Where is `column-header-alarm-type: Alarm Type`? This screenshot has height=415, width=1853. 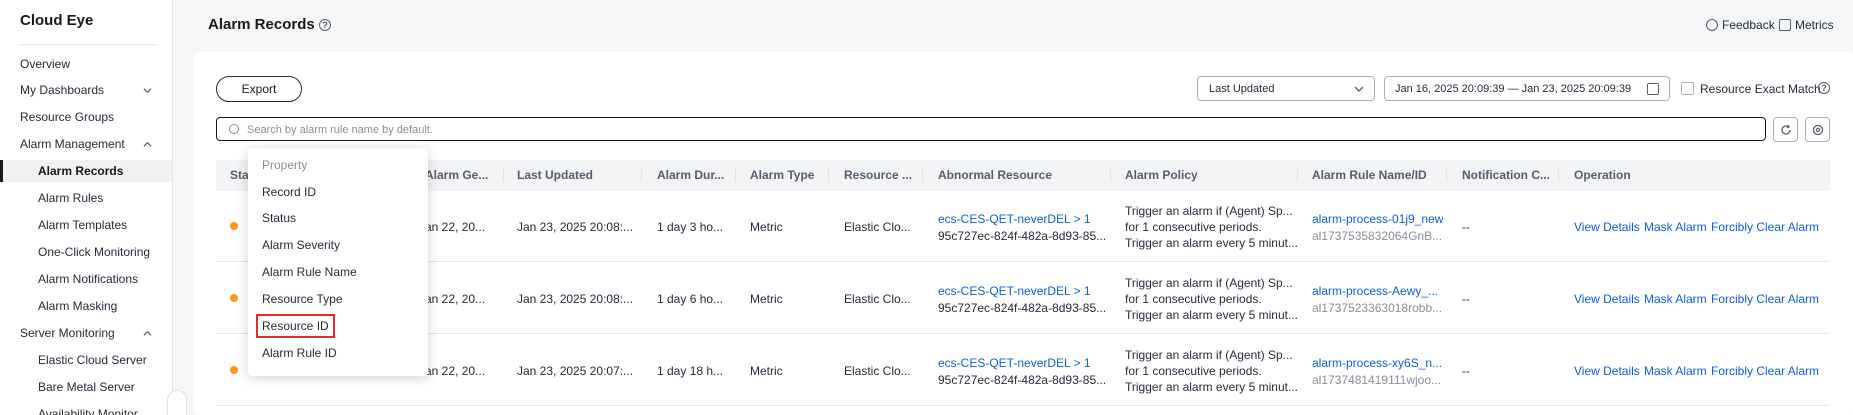 column-header-alarm-type: Alarm Type is located at coordinates (785, 175).